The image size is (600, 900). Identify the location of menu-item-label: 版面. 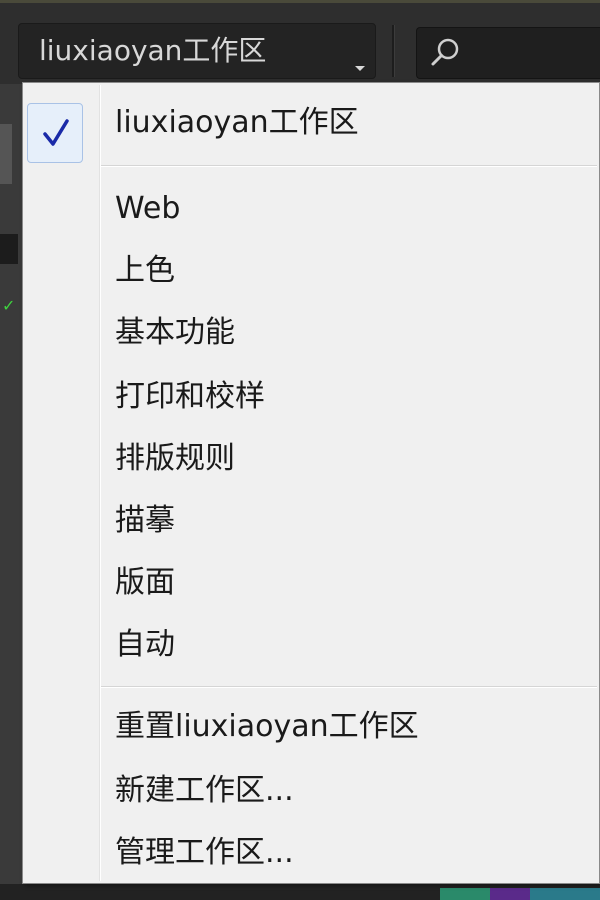
(145, 582).